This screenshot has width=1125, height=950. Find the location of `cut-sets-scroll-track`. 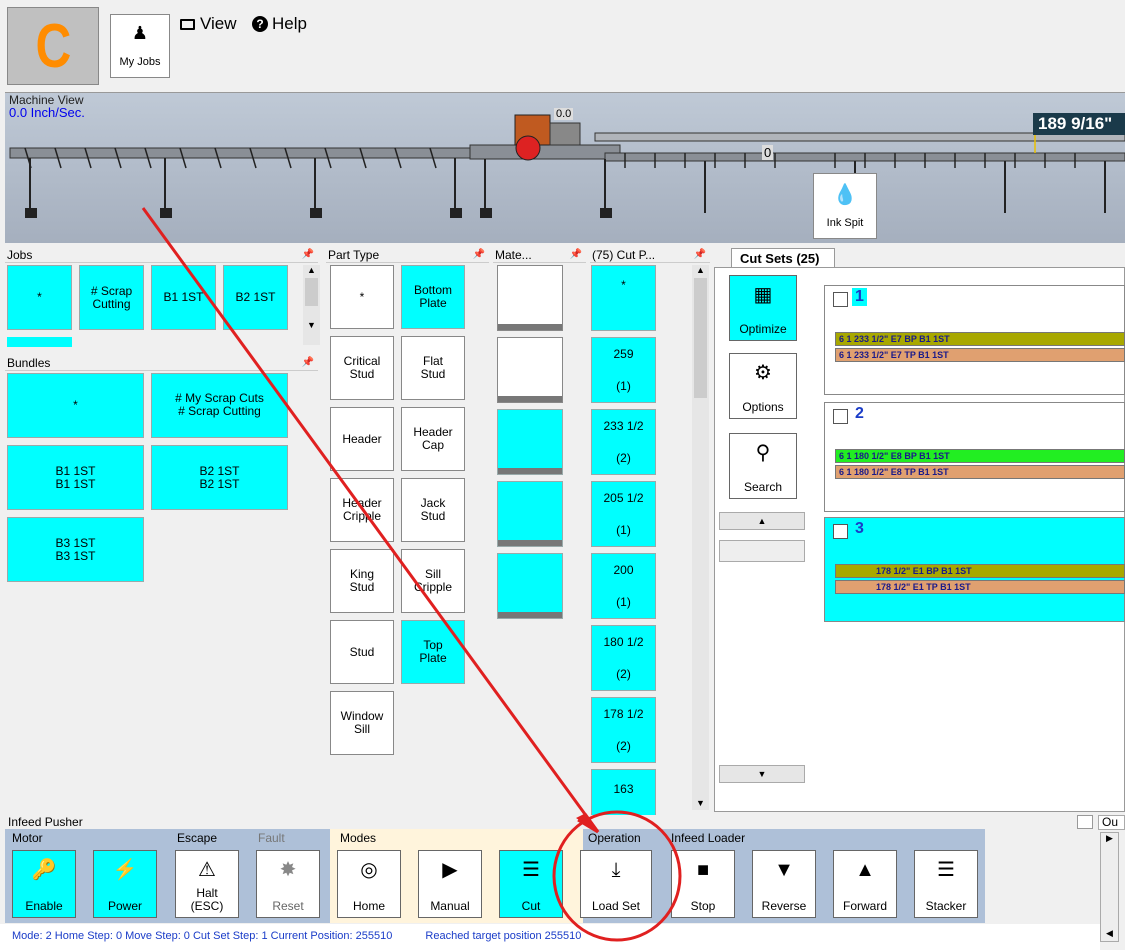

cut-sets-scroll-track is located at coordinates (762, 551).